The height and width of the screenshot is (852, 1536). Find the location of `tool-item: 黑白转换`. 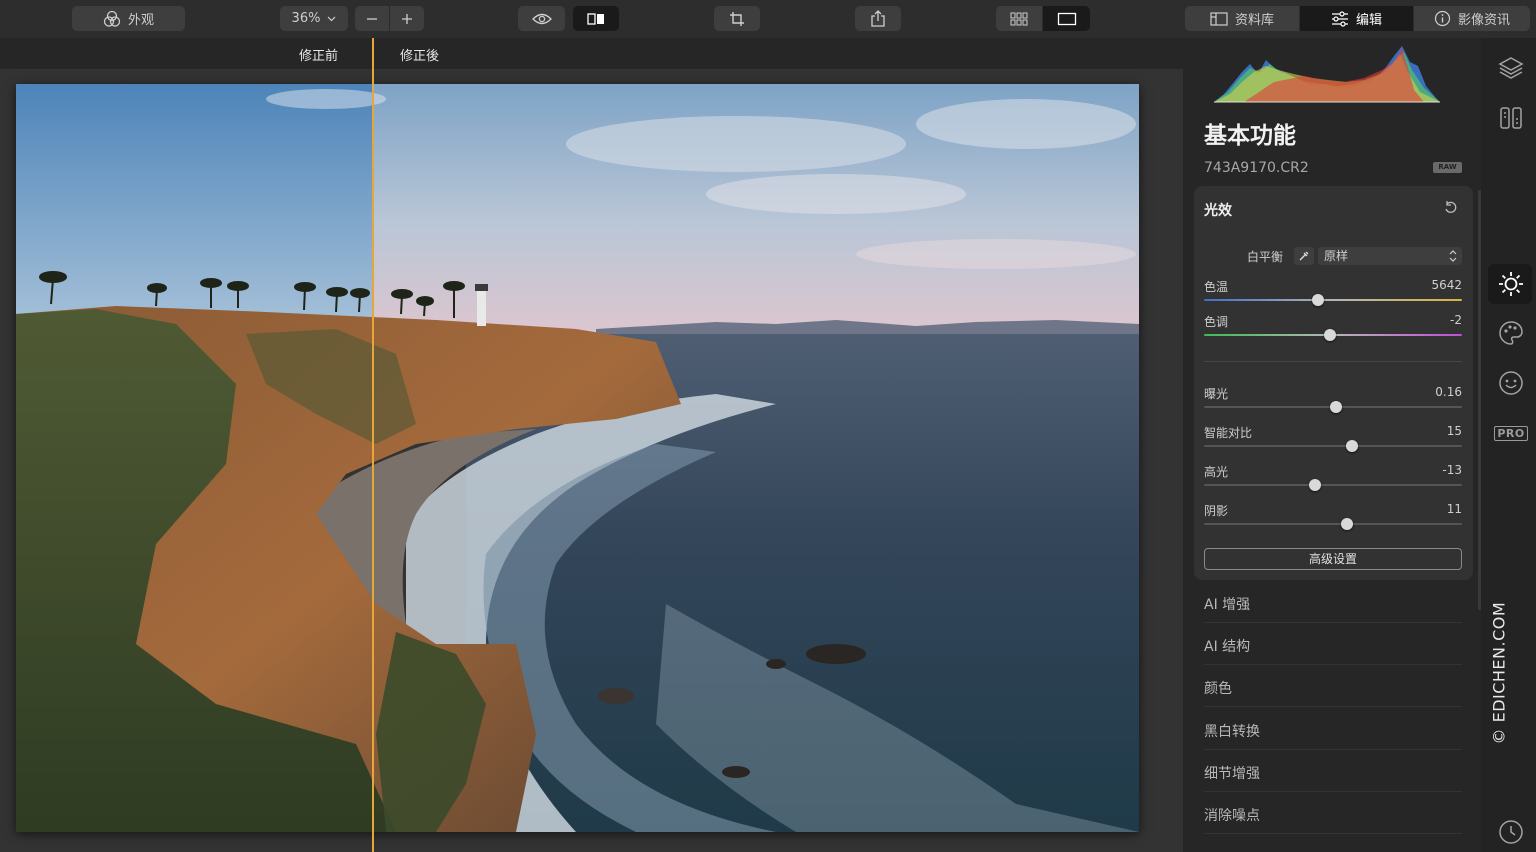

tool-item: 黑白转换 is located at coordinates (1232, 731).